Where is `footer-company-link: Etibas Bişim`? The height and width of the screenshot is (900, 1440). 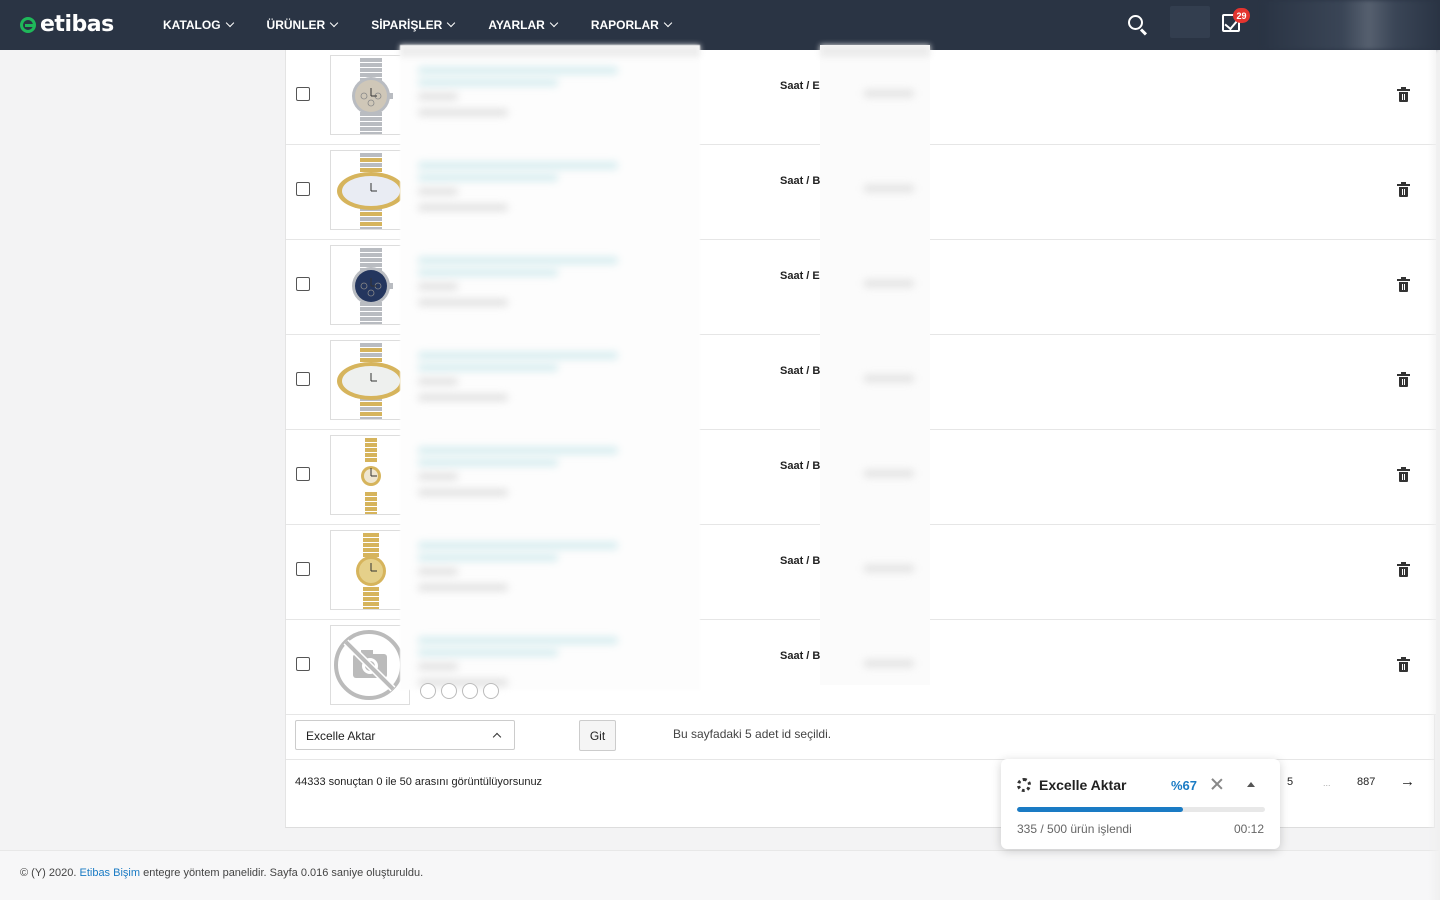 footer-company-link: Etibas Bişim is located at coordinates (109, 873).